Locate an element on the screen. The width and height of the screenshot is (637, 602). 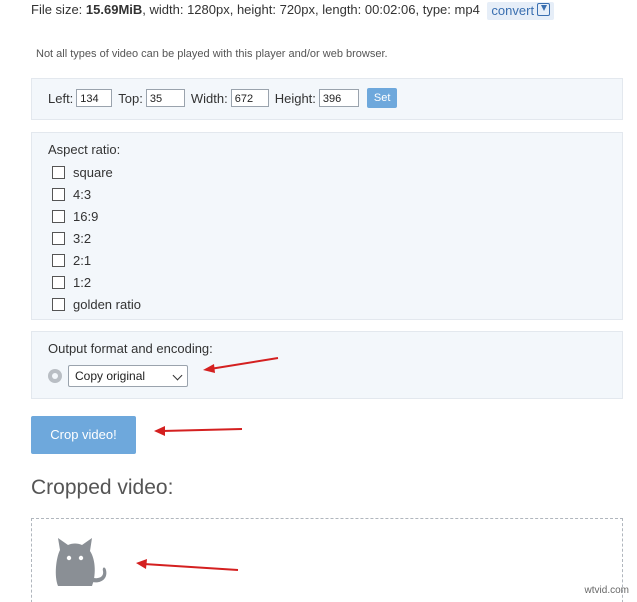
width-input: 672 is located at coordinates (249, 98).